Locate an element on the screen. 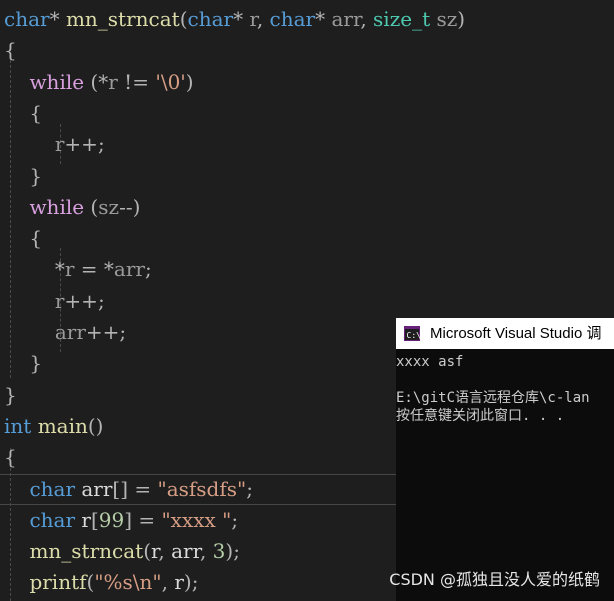 The width and height of the screenshot is (614, 601). code-line: int main() is located at coordinates (53, 426).